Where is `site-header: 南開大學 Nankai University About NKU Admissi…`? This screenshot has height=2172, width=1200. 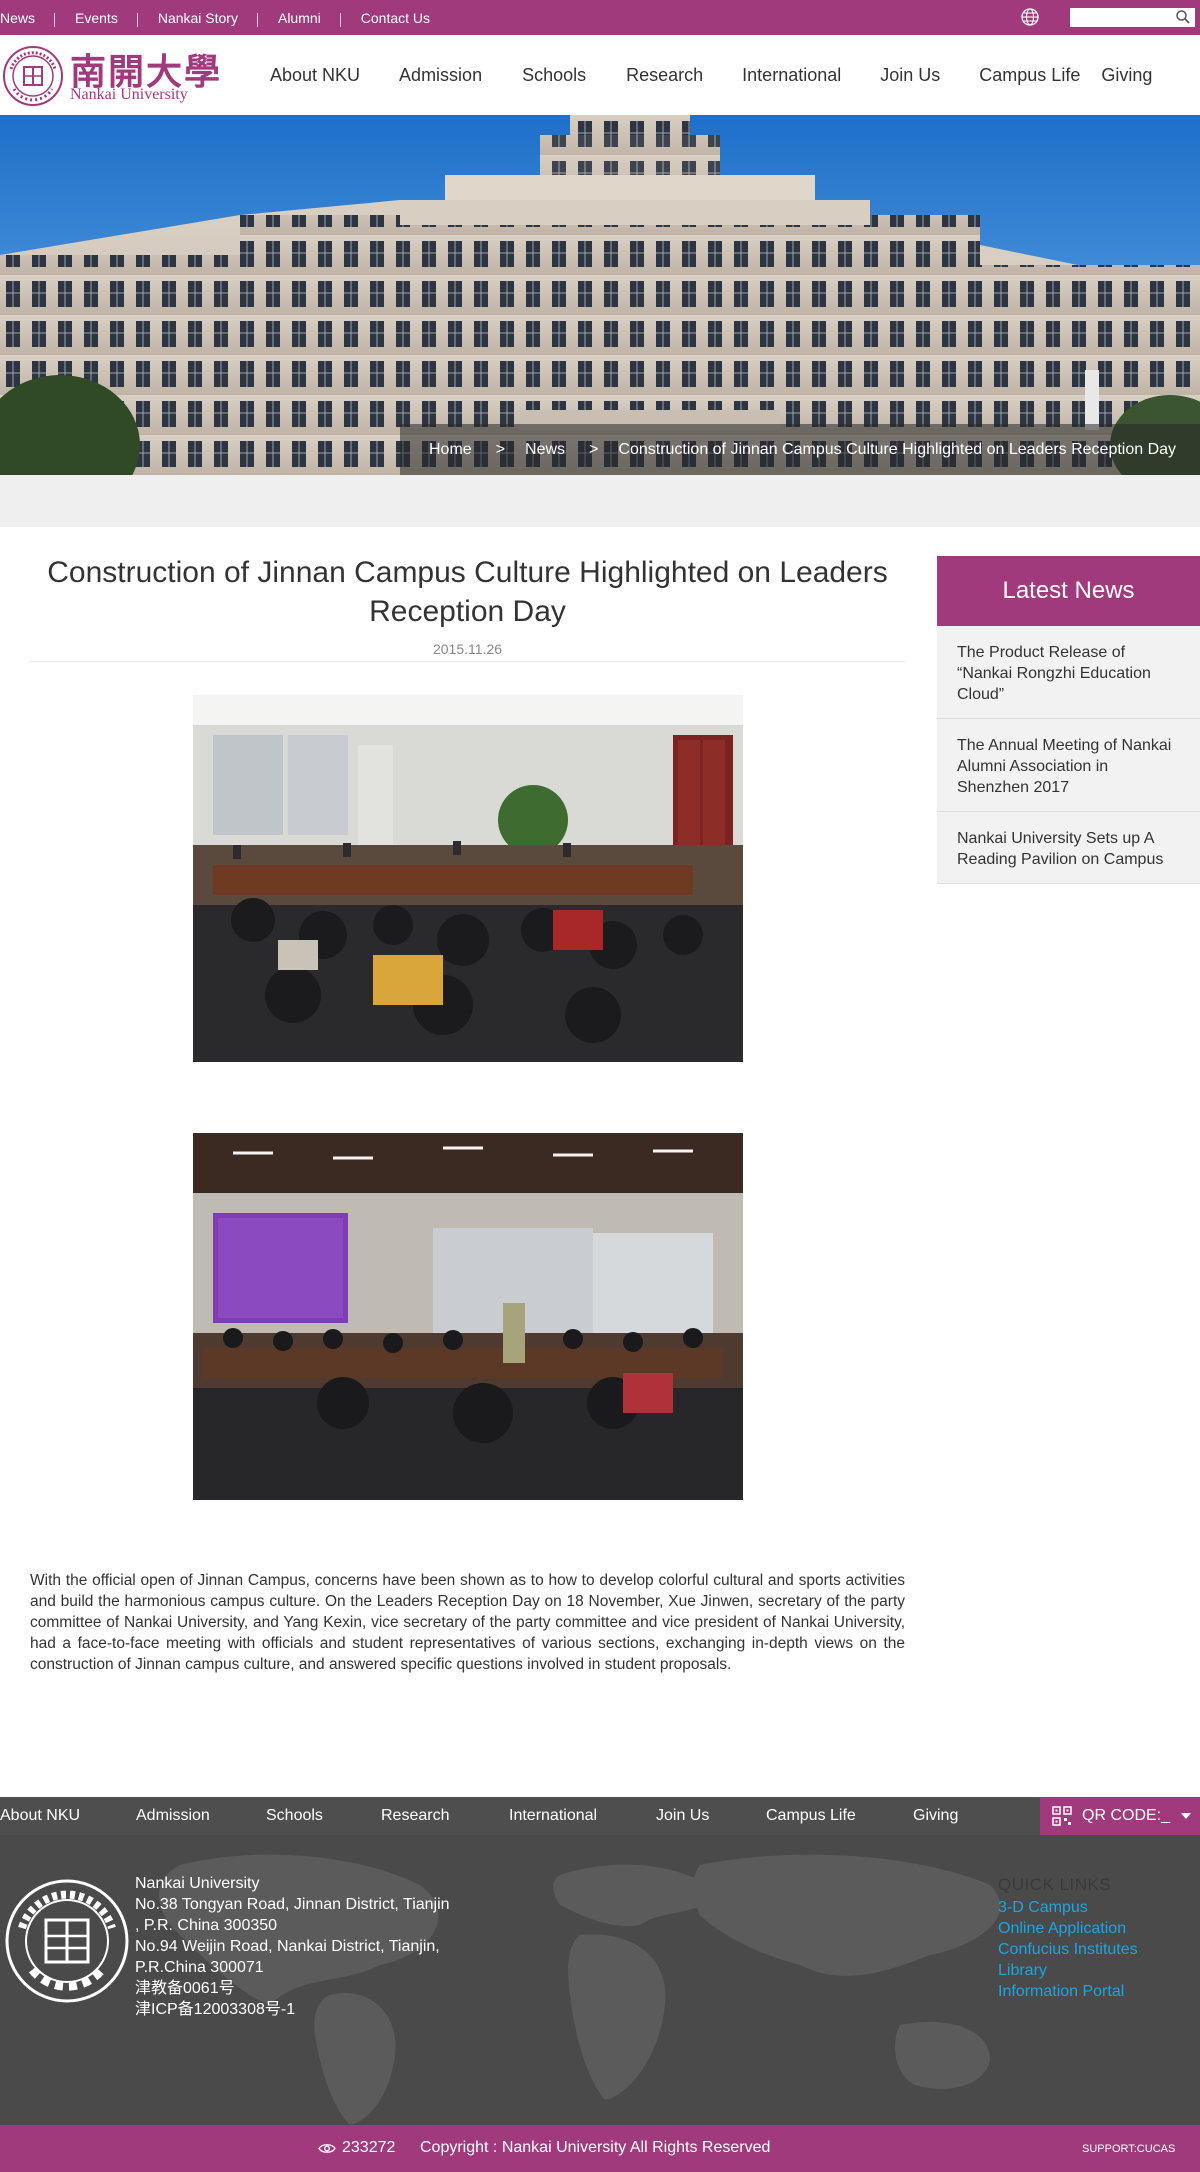
site-header: 南開大學 Nankai University About NKU Admissi… is located at coordinates (600, 75).